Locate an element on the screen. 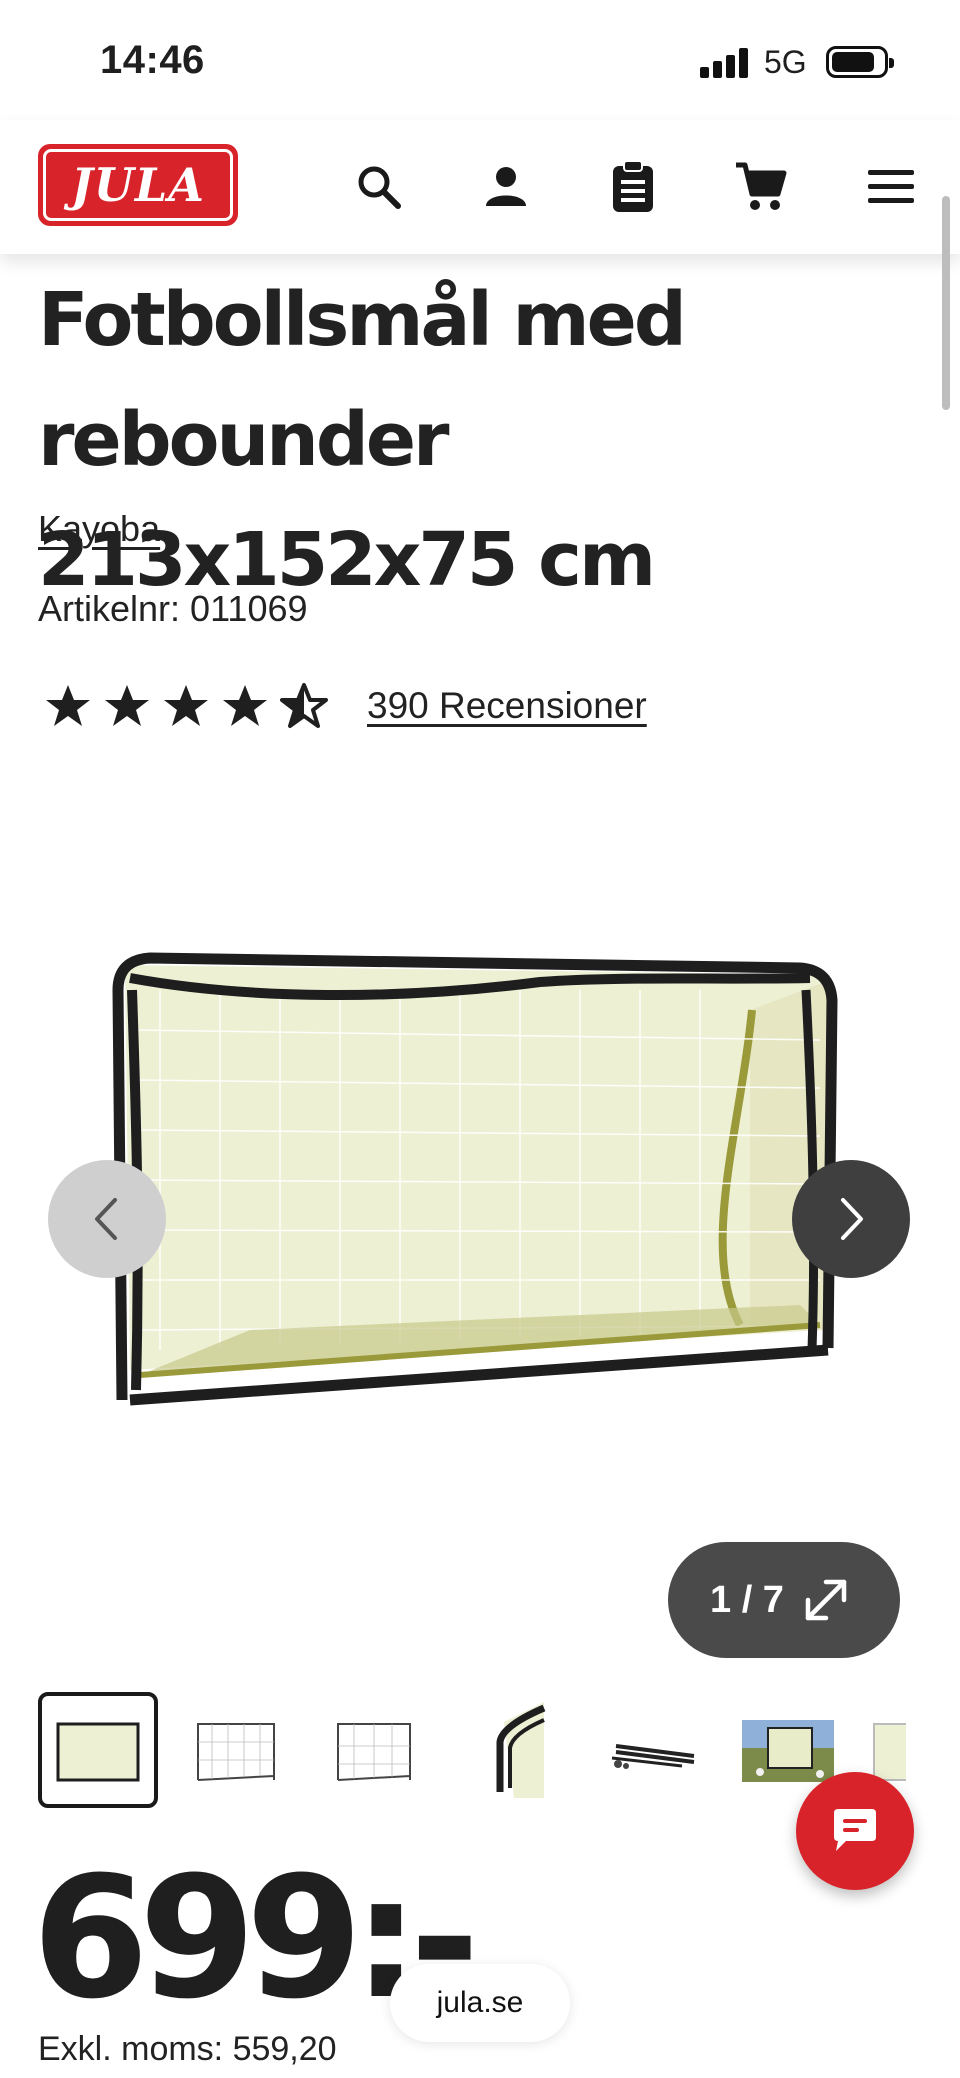 Image resolution: width=960 pixels, height=2078 pixels. brand-link: Kayoba is located at coordinates (99, 529).